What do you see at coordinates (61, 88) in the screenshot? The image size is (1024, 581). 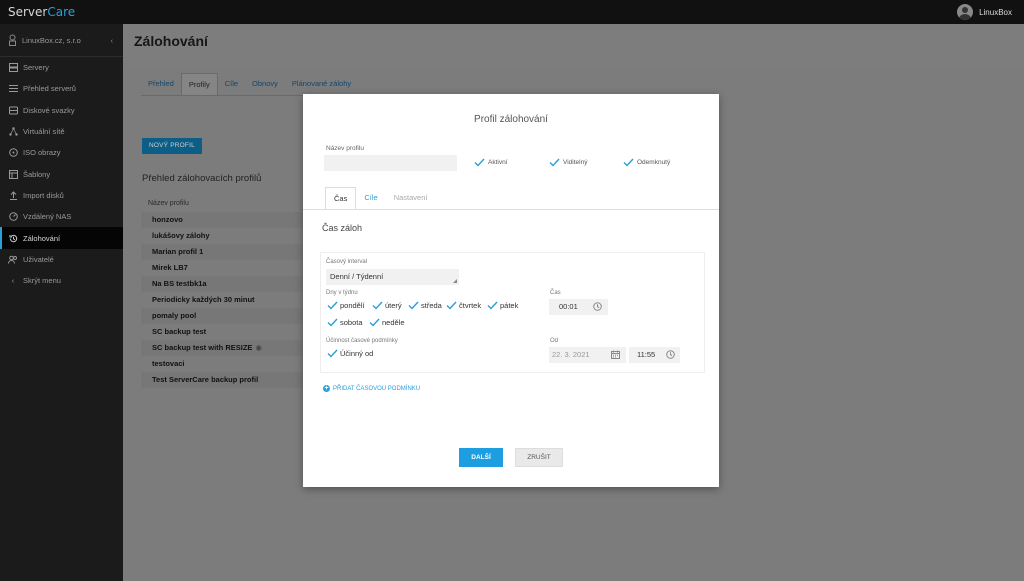 I see `sidebar-item-prehled-serveru: Přehled serverů` at bounding box center [61, 88].